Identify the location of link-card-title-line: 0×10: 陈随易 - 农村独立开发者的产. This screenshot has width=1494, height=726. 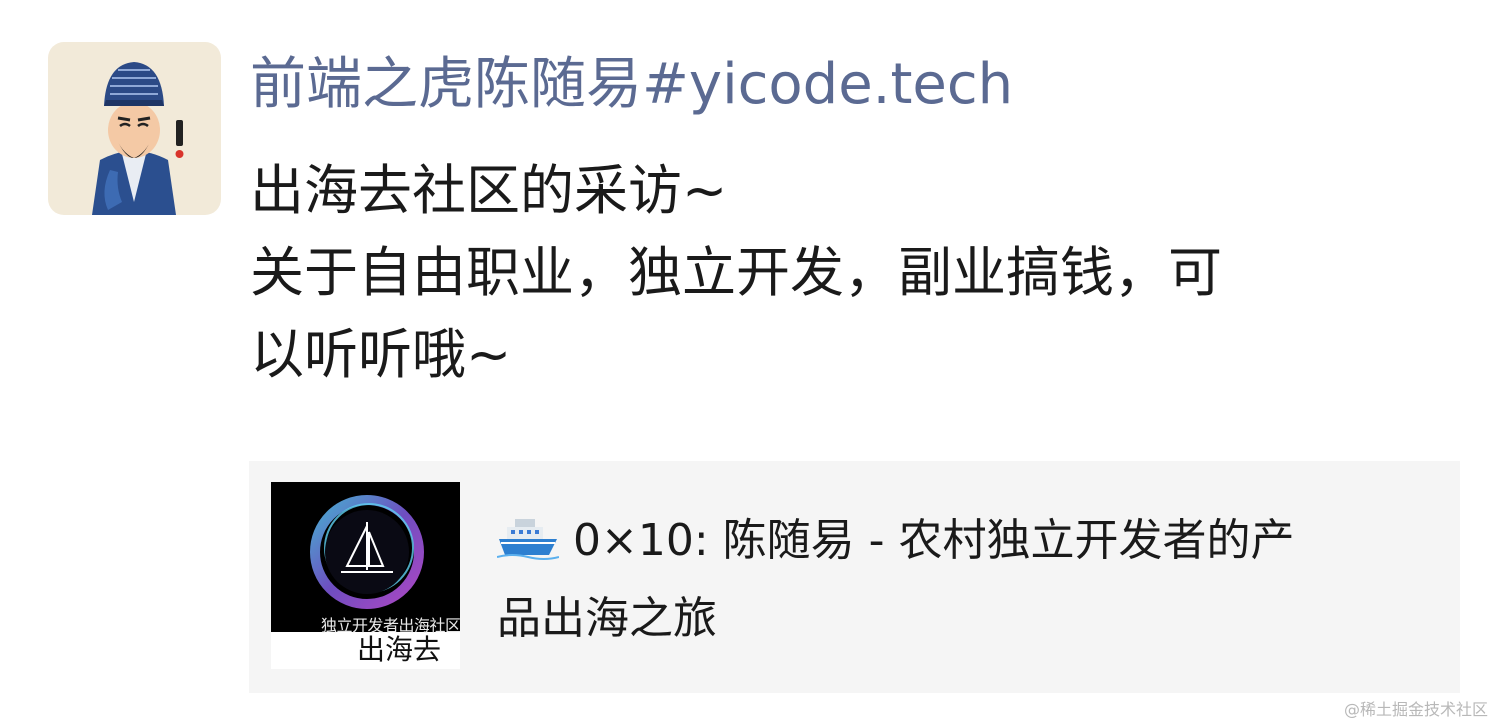
(966, 544).